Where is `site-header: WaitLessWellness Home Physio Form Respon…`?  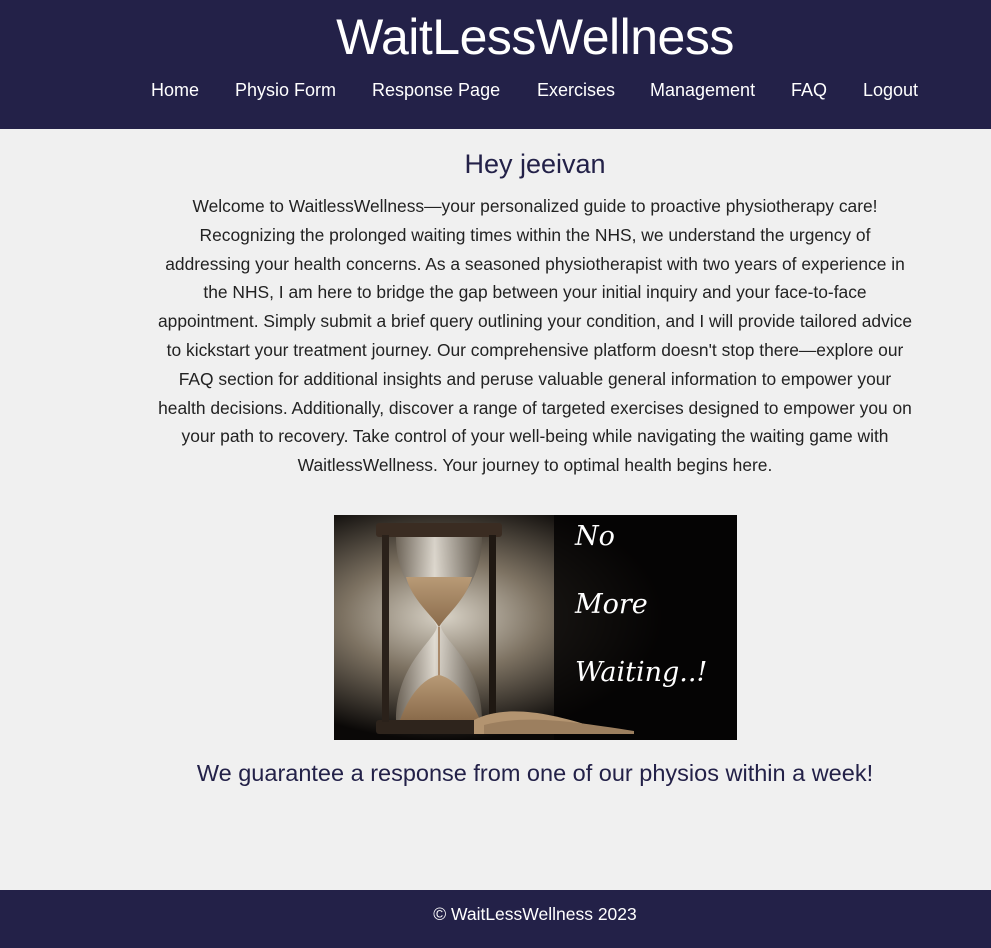
site-header: WaitLessWellness Home Physio Form Respon… is located at coordinates (495, 64).